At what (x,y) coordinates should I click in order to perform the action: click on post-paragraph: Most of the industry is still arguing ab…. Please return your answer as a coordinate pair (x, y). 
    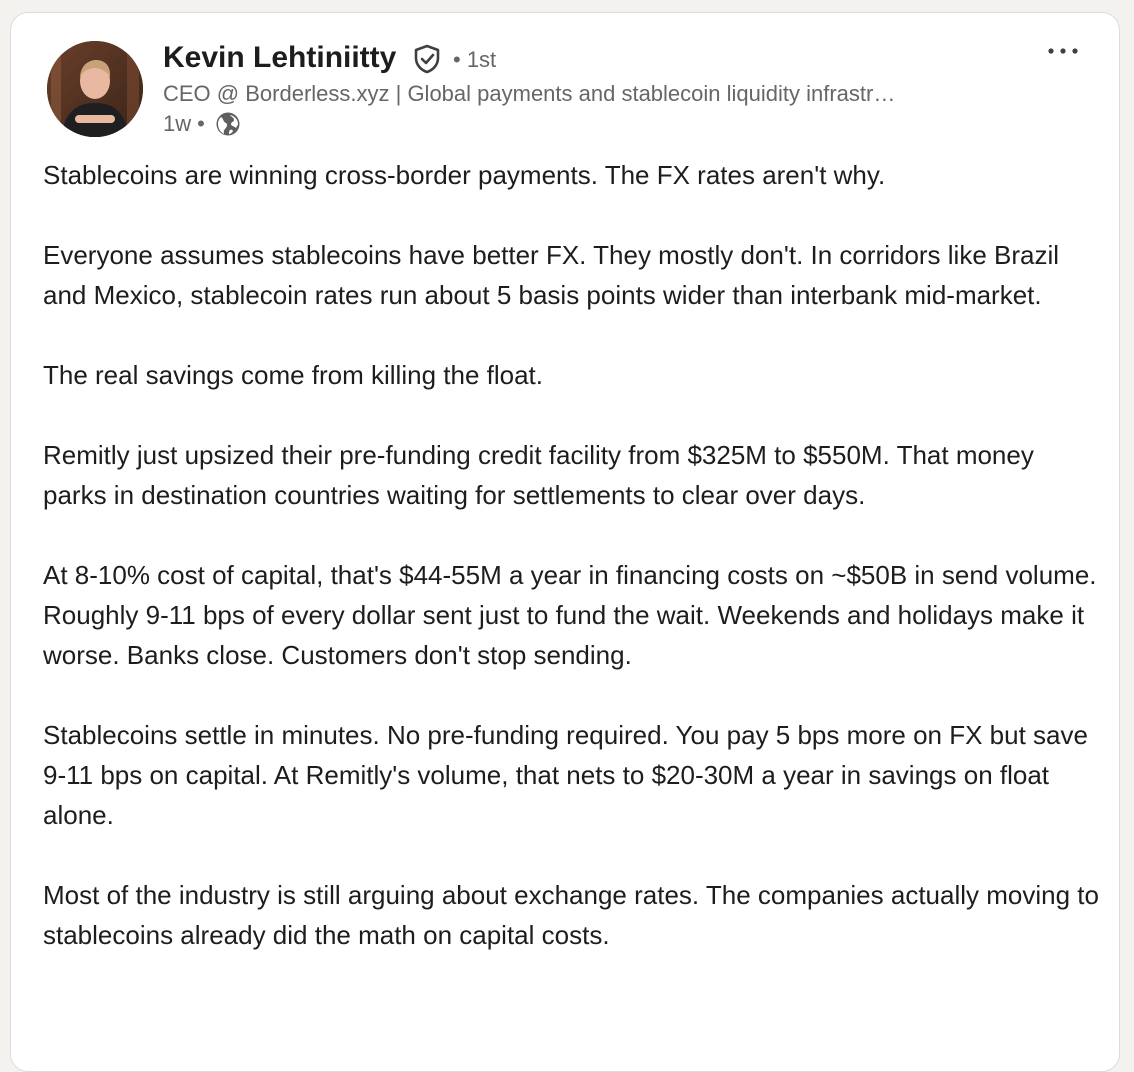
    Looking at the image, I should click on (571, 915).